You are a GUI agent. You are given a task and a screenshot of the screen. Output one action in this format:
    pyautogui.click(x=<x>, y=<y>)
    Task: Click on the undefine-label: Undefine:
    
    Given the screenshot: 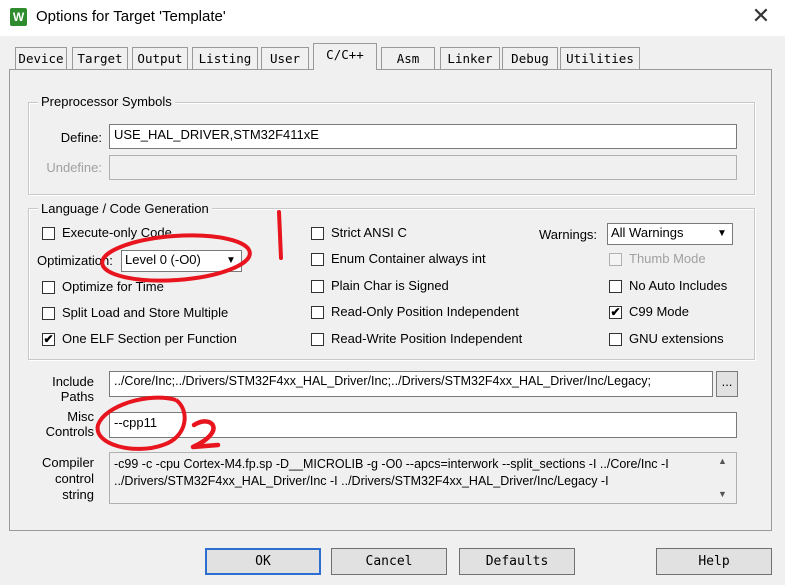 What is the action you would take?
    pyautogui.click(x=74, y=167)
    